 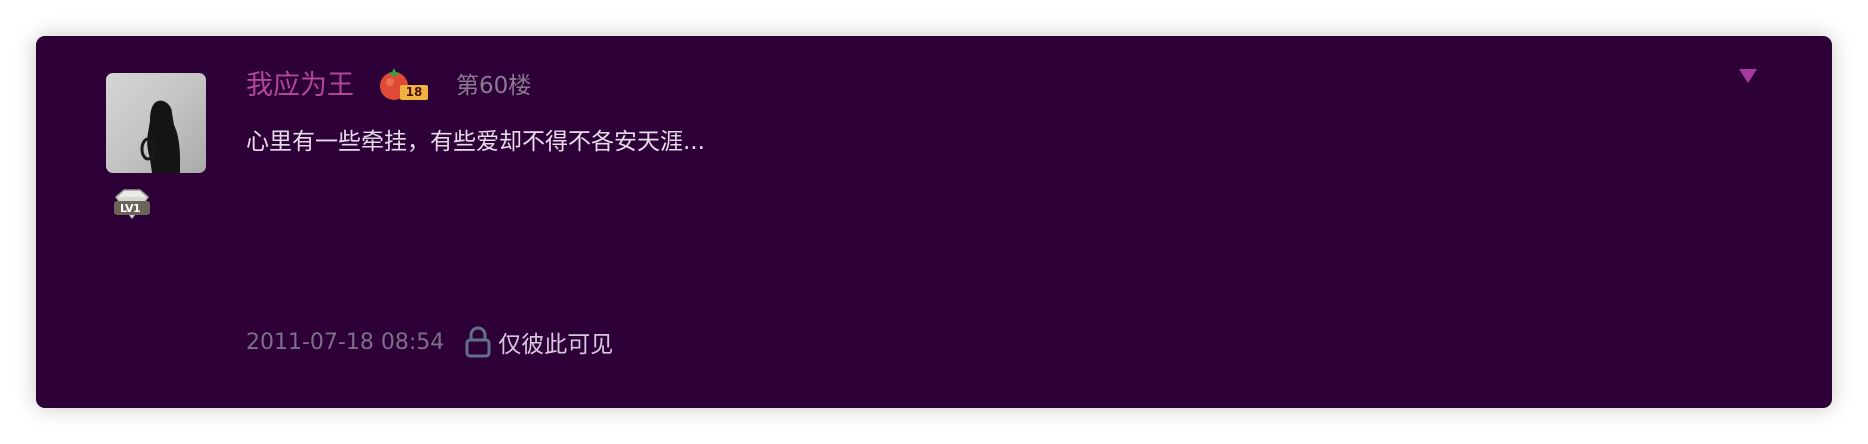 What do you see at coordinates (1748, 76) in the screenshot?
I see `dropdown-triangle-icon` at bounding box center [1748, 76].